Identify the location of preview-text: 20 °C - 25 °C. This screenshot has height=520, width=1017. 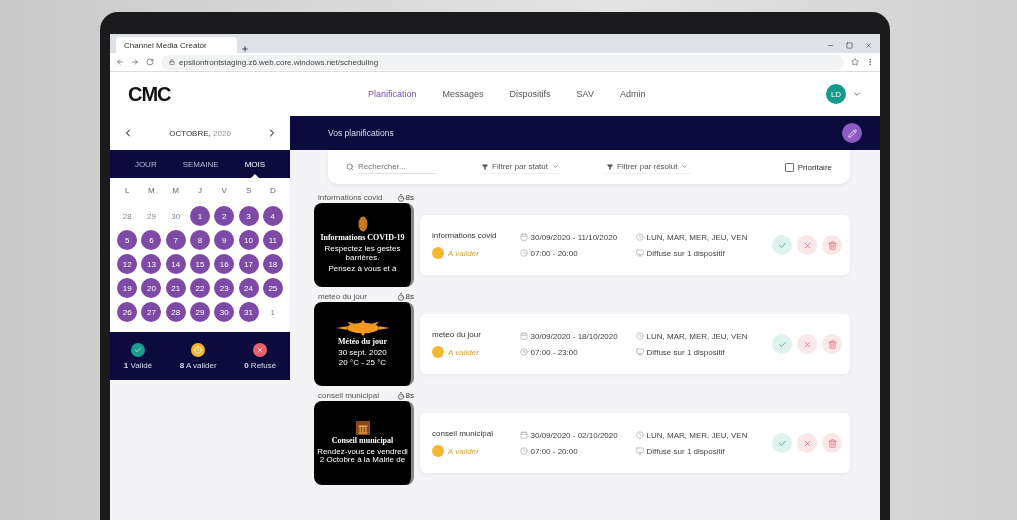
(362, 364).